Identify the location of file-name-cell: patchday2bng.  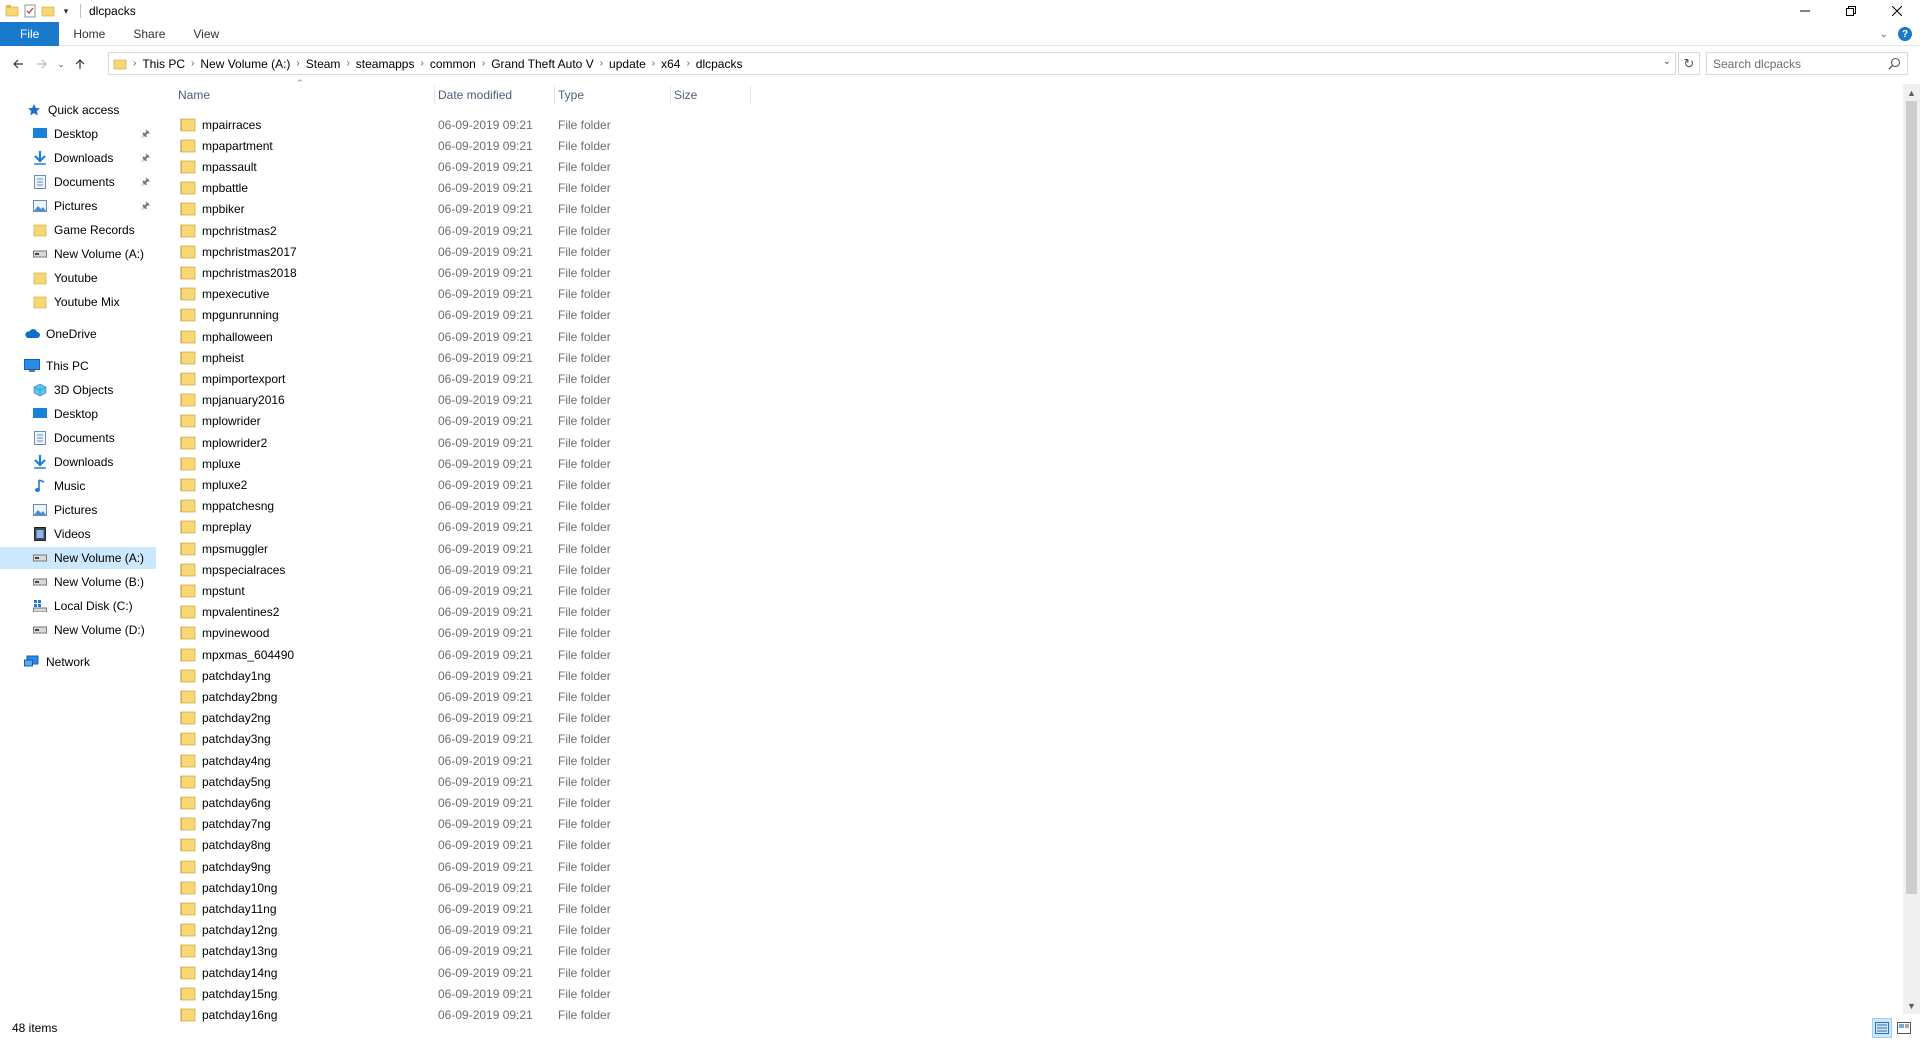
(306, 697).